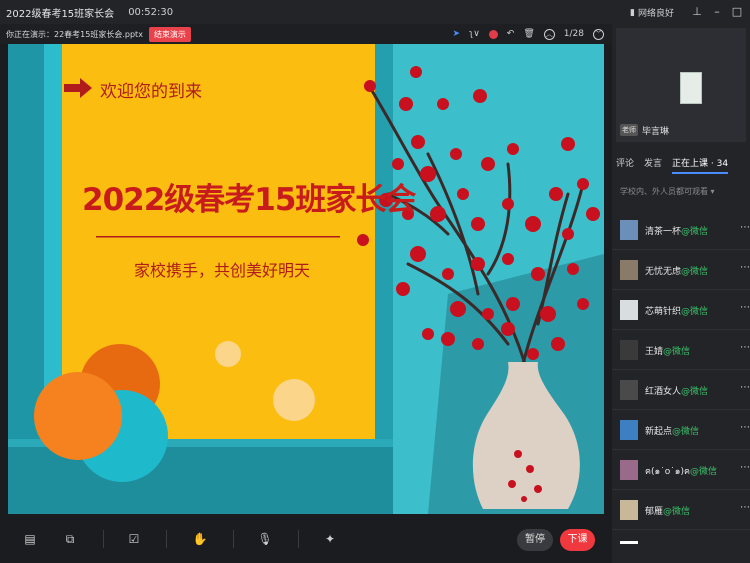 This screenshot has height=563, width=750. I want to click on viewer-name: 郁雁@微信, so click(668, 512).